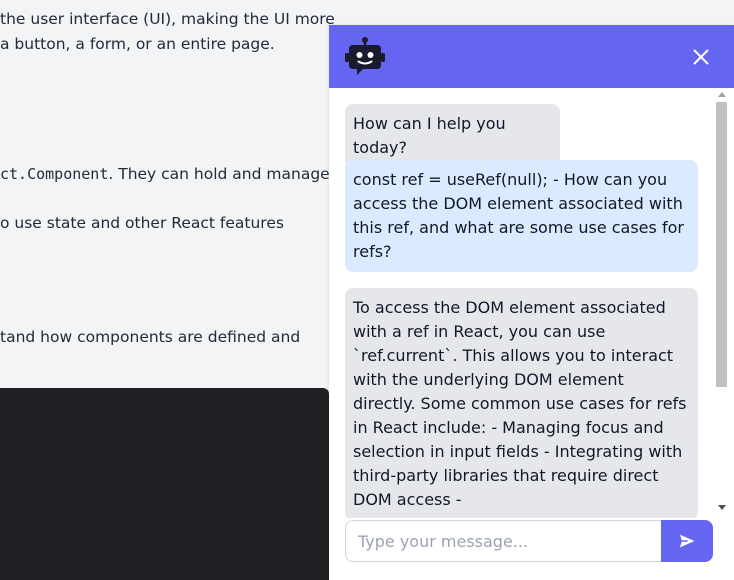 The image size is (734, 580). Describe the element at coordinates (150, 337) in the screenshot. I see `body-text-line: tand how components are defined and` at that location.